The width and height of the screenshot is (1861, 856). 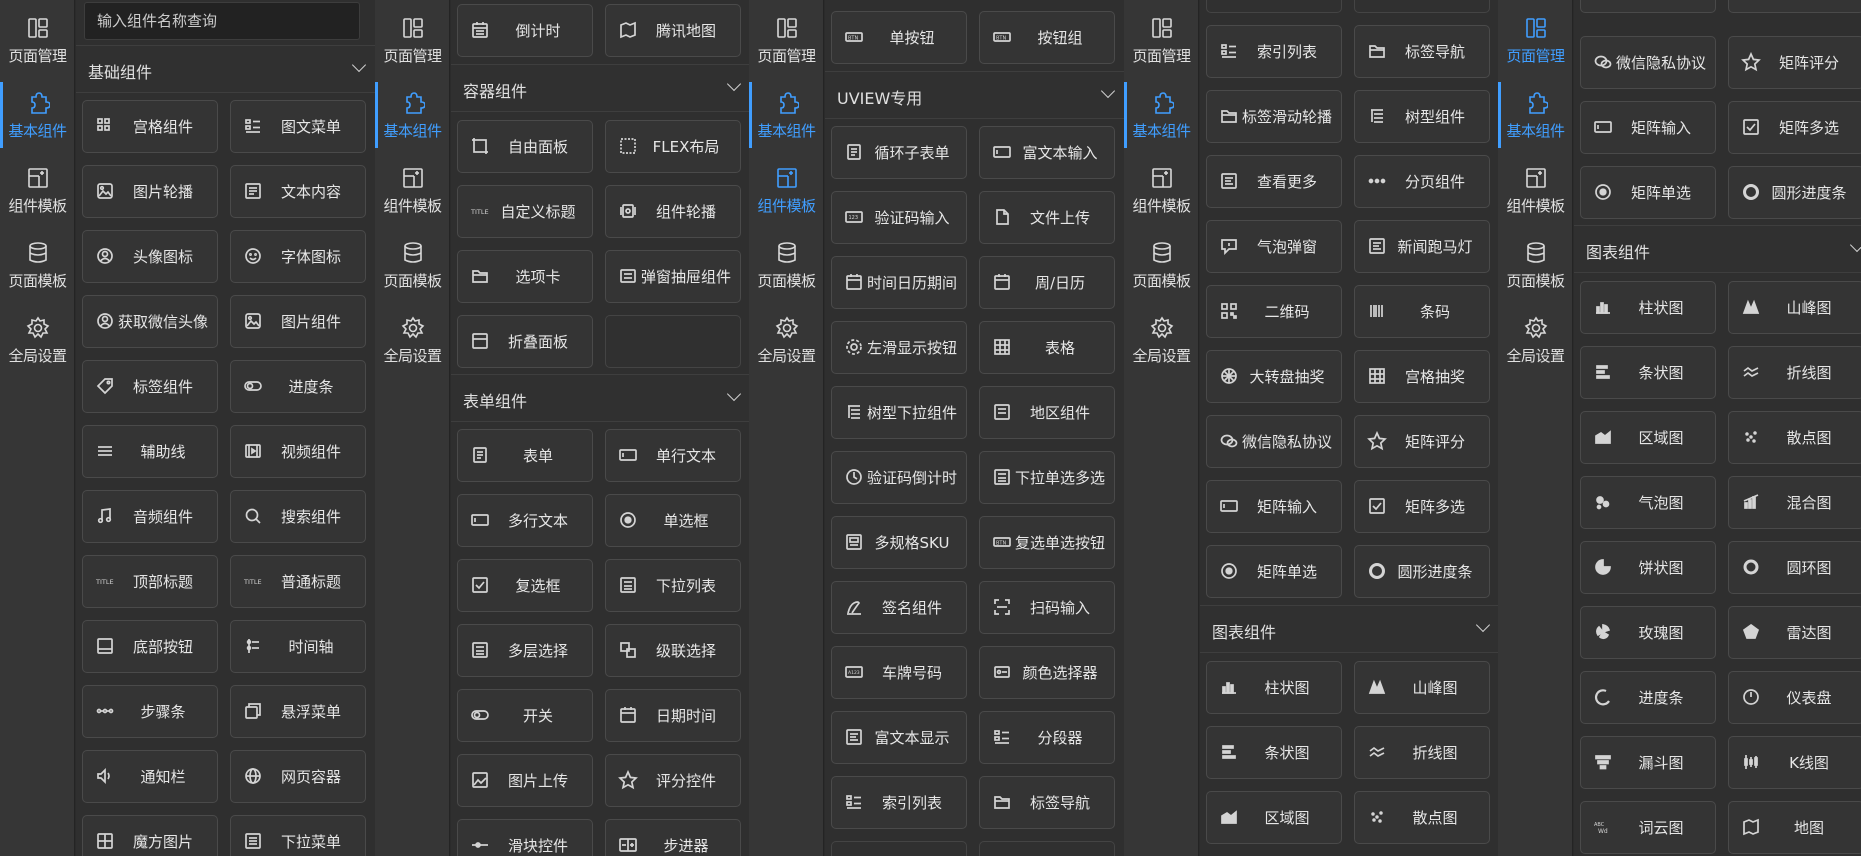 What do you see at coordinates (899, 737) in the screenshot?
I see `component-button: 富文本显示` at bounding box center [899, 737].